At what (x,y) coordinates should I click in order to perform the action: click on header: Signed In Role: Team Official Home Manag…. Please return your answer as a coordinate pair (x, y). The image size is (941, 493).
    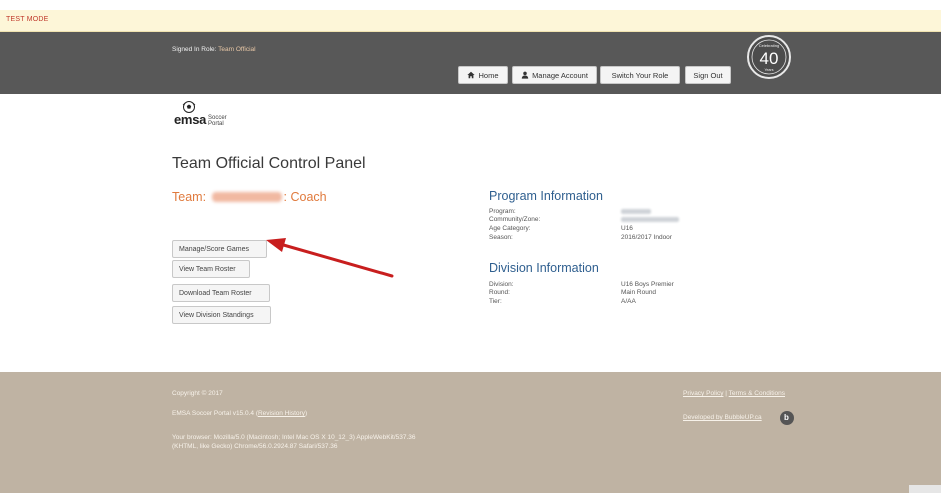
    Looking at the image, I should click on (470, 63).